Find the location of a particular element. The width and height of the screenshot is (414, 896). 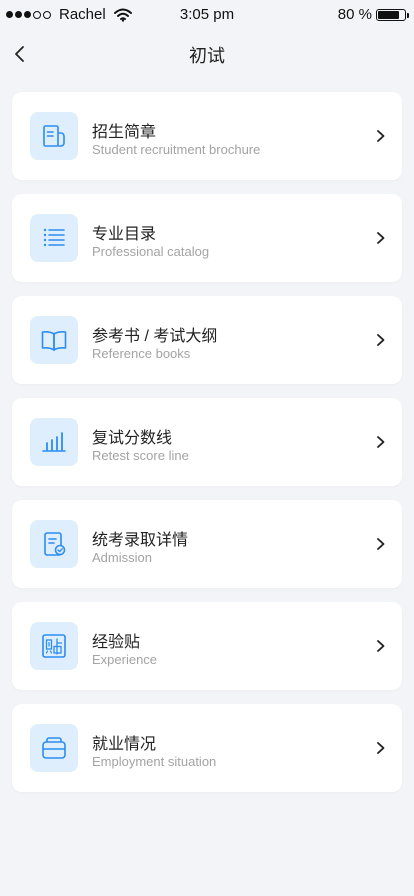

item-title: 专业目录 is located at coordinates (124, 234).